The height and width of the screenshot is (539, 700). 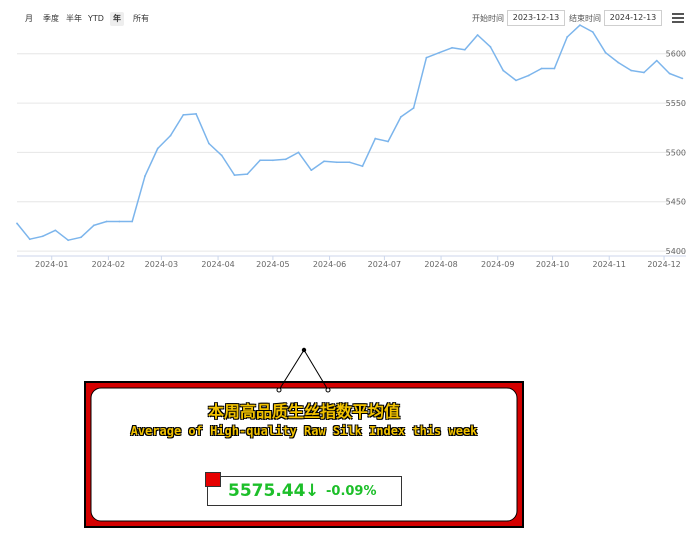 What do you see at coordinates (279, 390) in the screenshot?
I see `hanger-hole-left` at bounding box center [279, 390].